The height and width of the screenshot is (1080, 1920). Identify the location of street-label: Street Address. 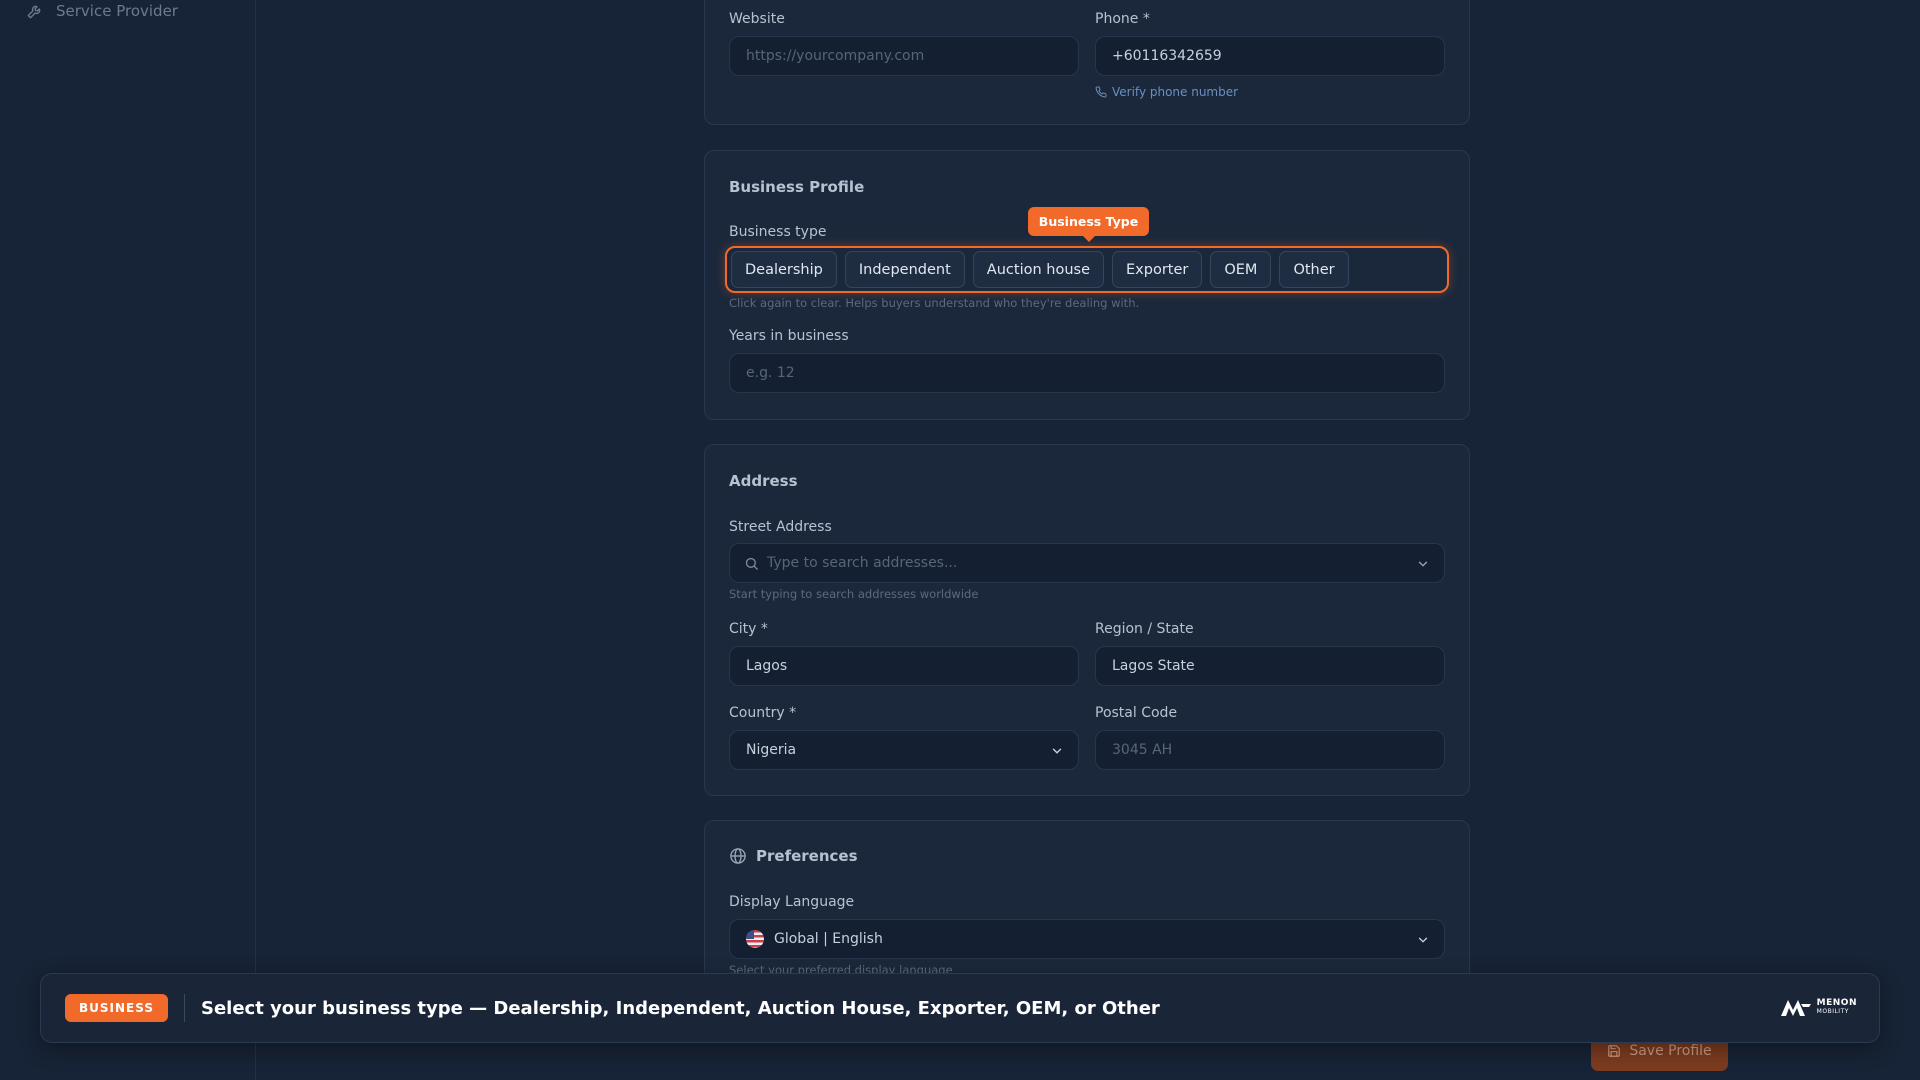
(780, 527).